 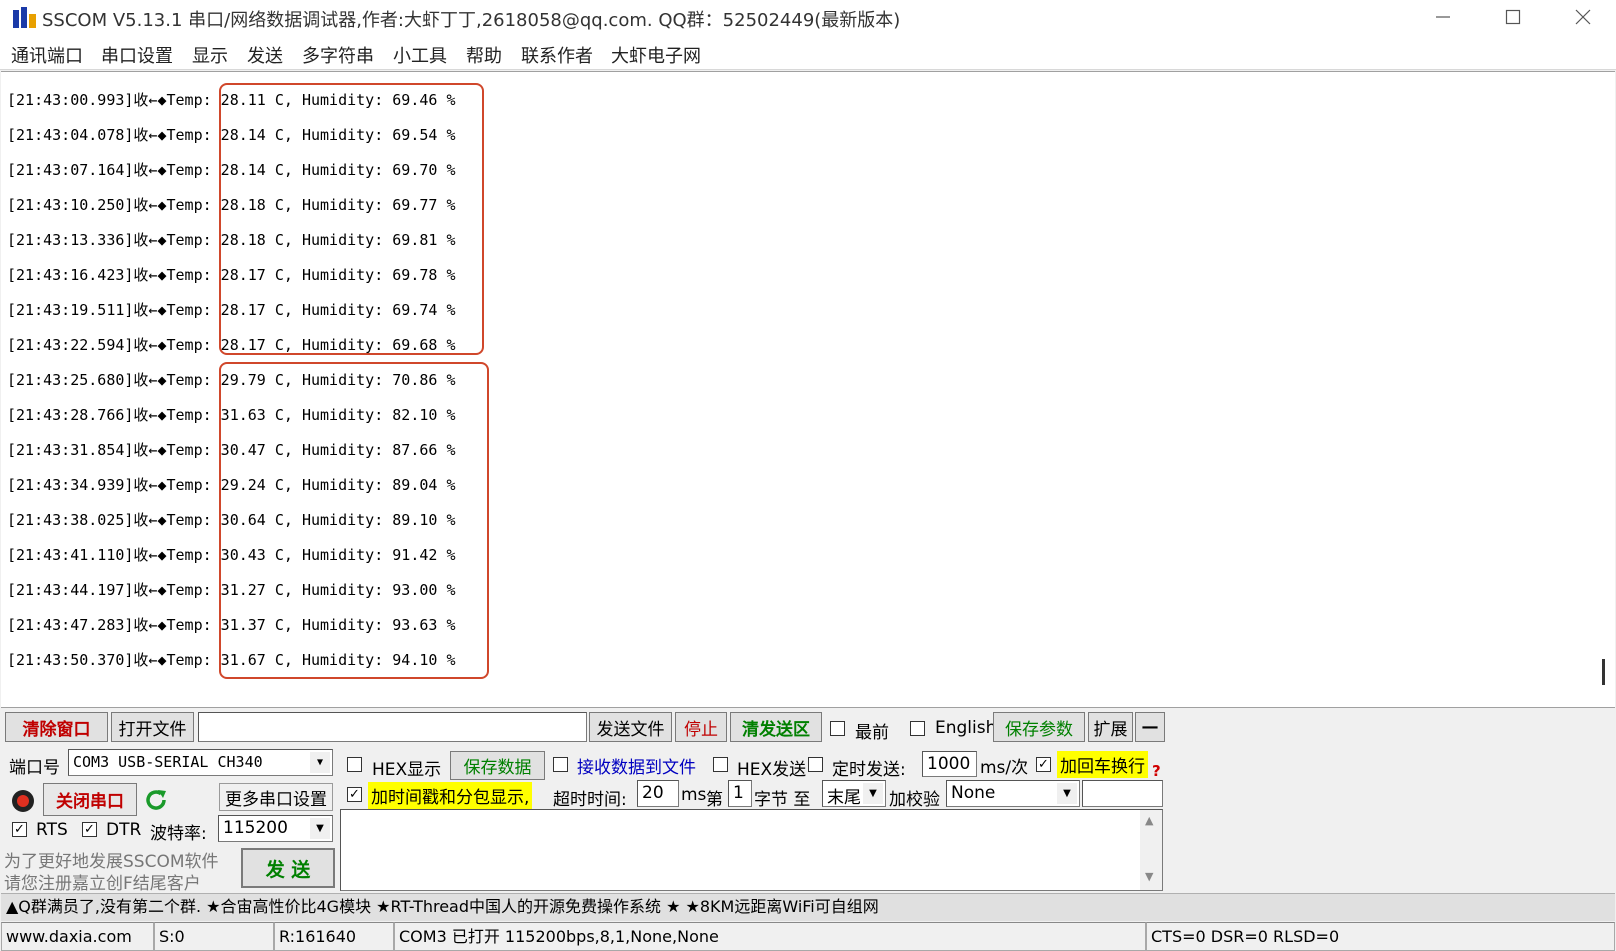 What do you see at coordinates (1603, 672) in the screenshot?
I see `vertical-scrollbar-thumb` at bounding box center [1603, 672].